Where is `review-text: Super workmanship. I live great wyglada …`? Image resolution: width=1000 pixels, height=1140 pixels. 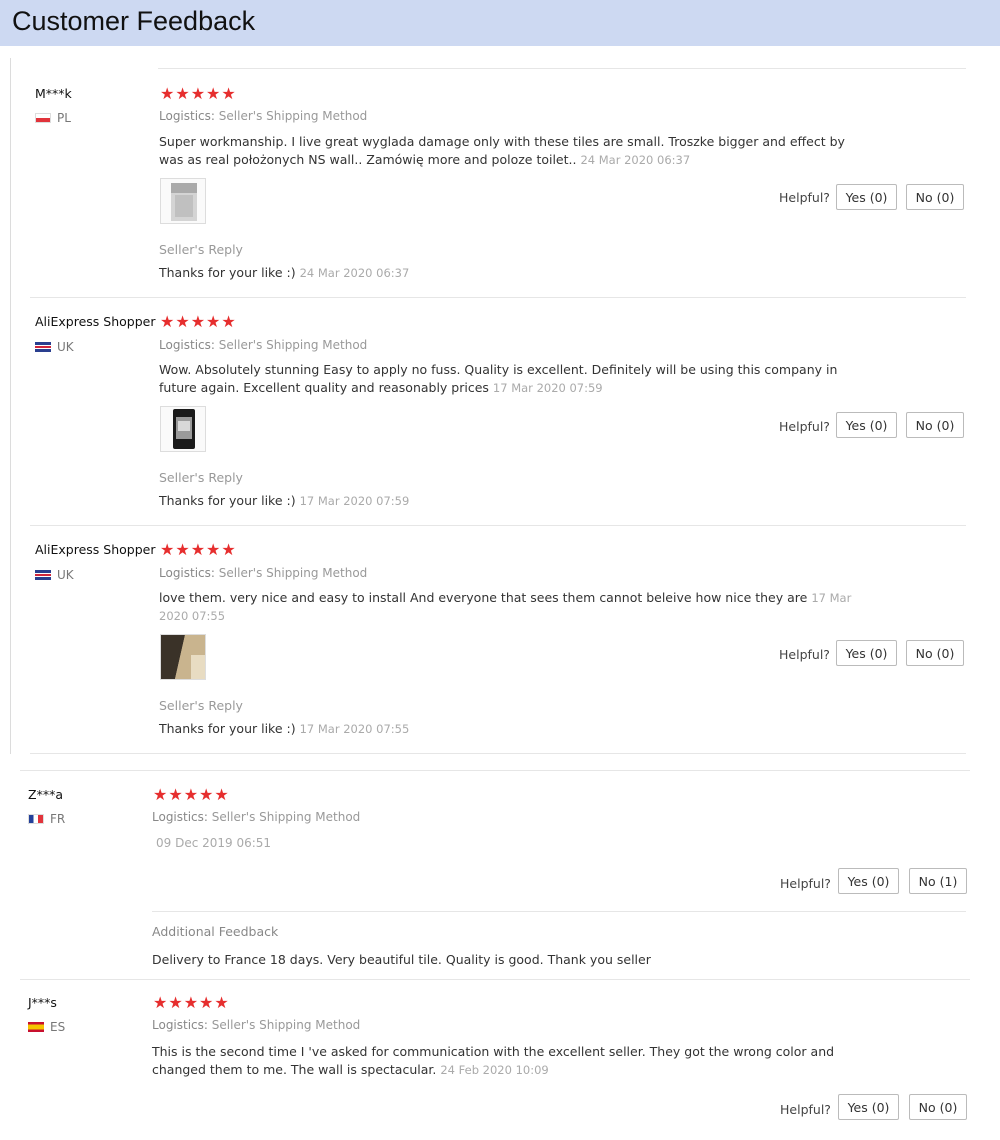
review-text: Super workmanship. I live great wyglada … is located at coordinates (509, 151).